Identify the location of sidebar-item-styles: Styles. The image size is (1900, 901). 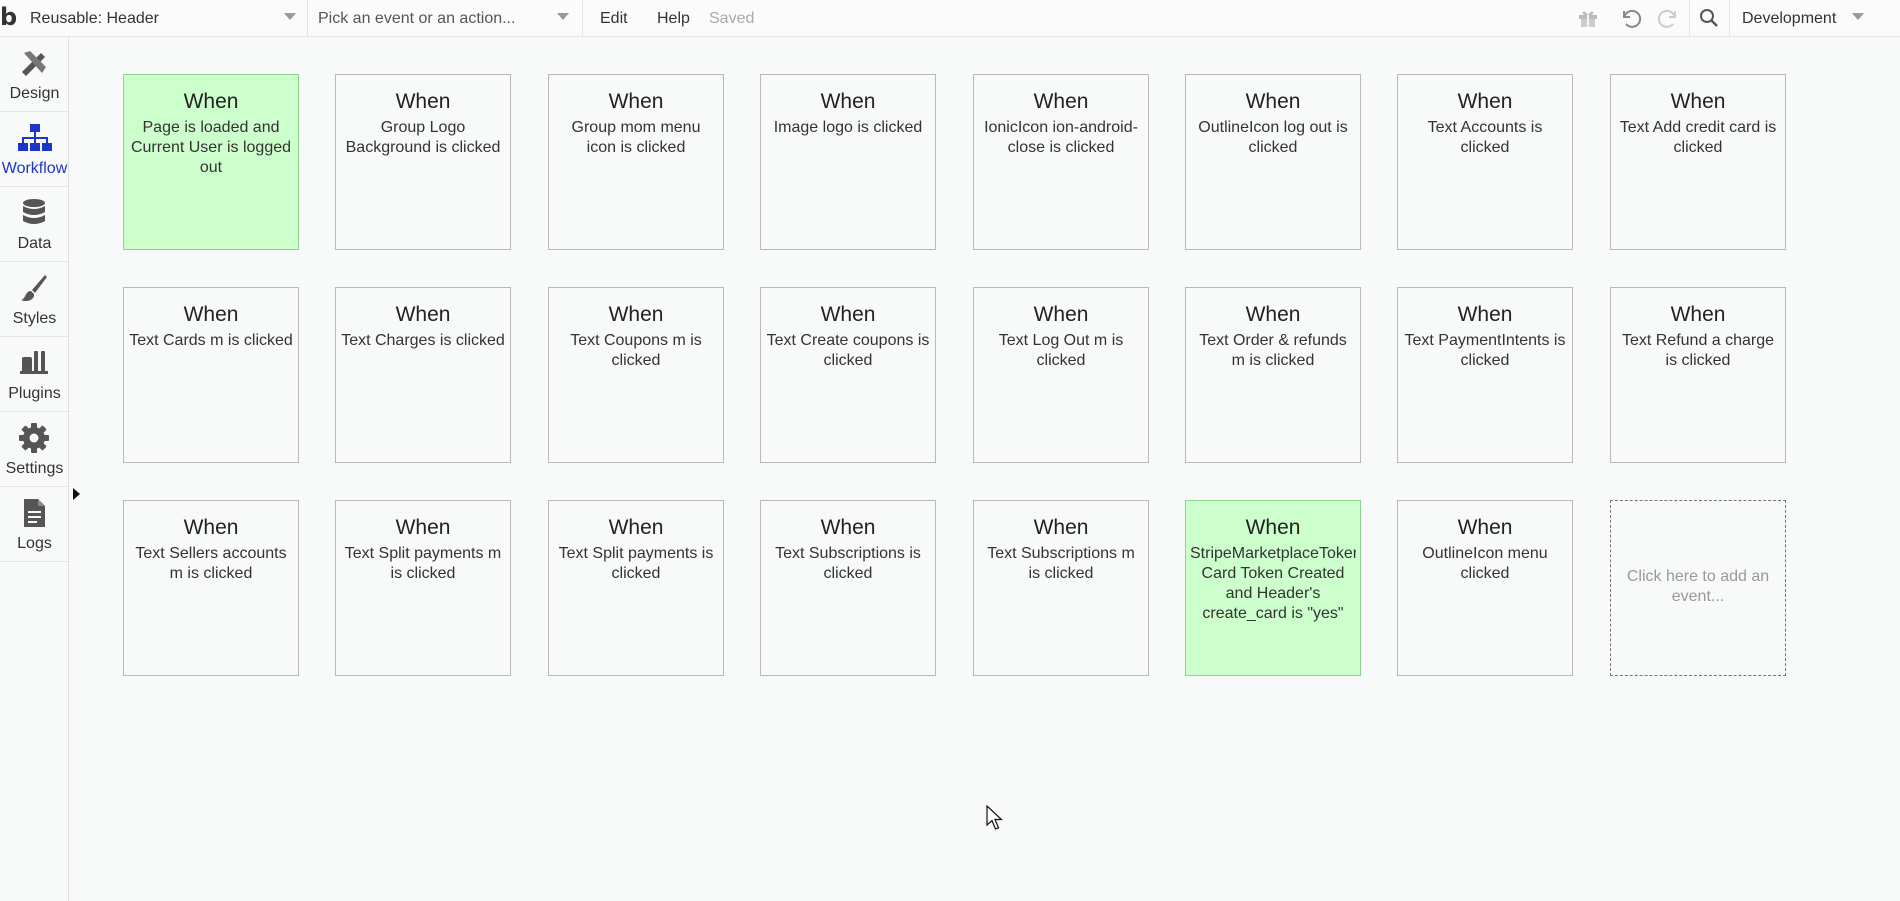
(34, 299).